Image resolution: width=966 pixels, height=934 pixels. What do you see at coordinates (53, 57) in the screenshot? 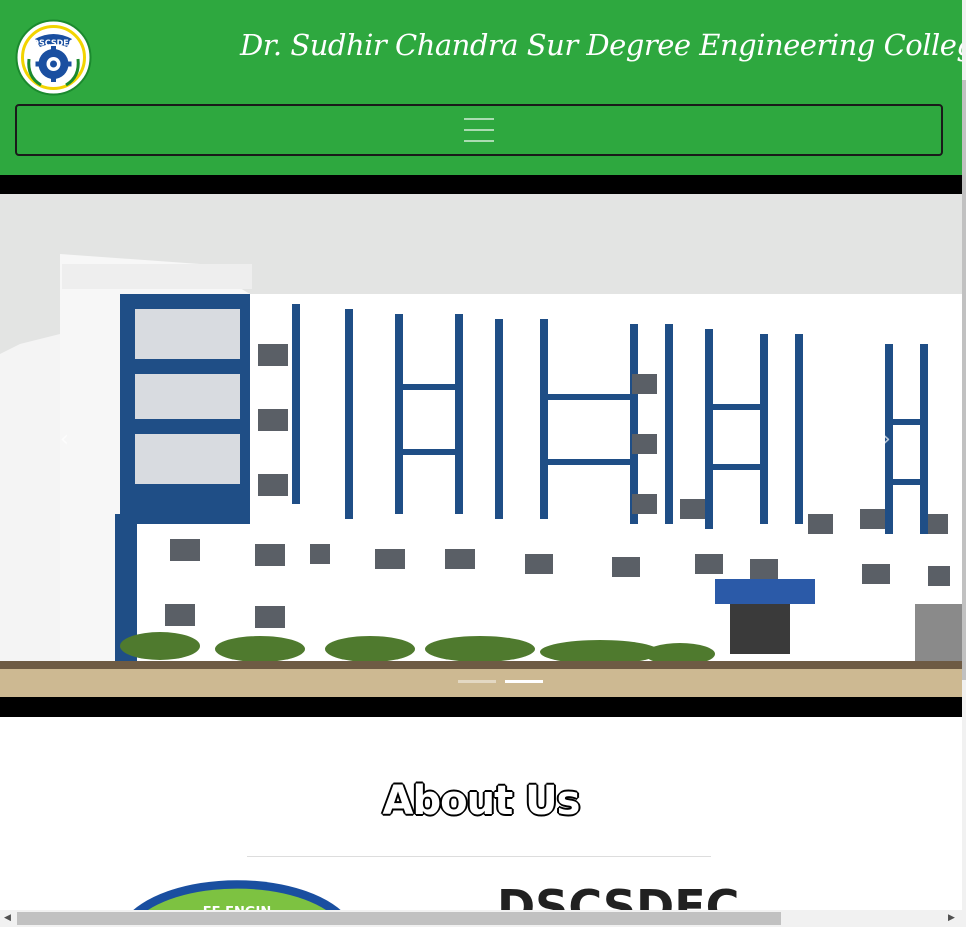
I see `college-logo: DSCSDEC` at bounding box center [53, 57].